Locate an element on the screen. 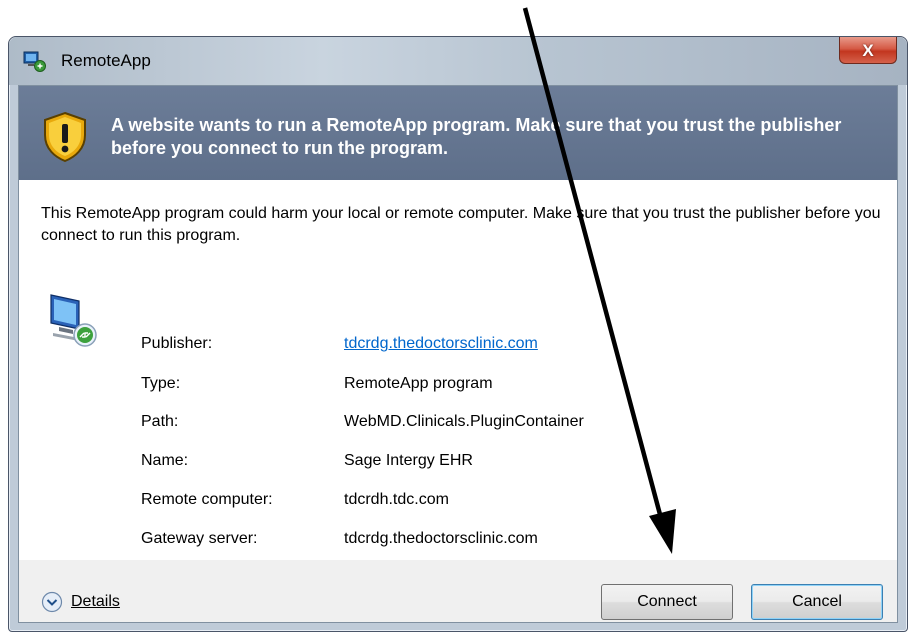 The height and width of the screenshot is (636, 916). gateway-server-label: Gateway server: is located at coordinates (199, 538).